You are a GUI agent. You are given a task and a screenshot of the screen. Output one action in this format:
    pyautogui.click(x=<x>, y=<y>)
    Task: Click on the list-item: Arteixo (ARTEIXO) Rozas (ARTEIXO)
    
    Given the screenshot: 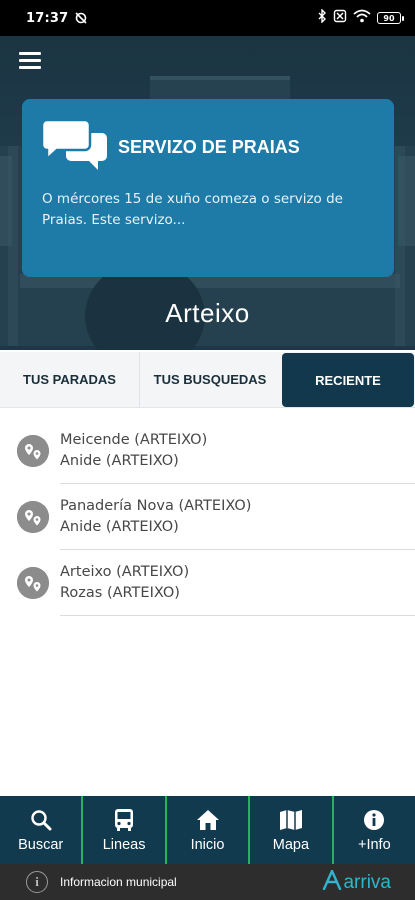 What is the action you would take?
    pyautogui.click(x=207, y=583)
    